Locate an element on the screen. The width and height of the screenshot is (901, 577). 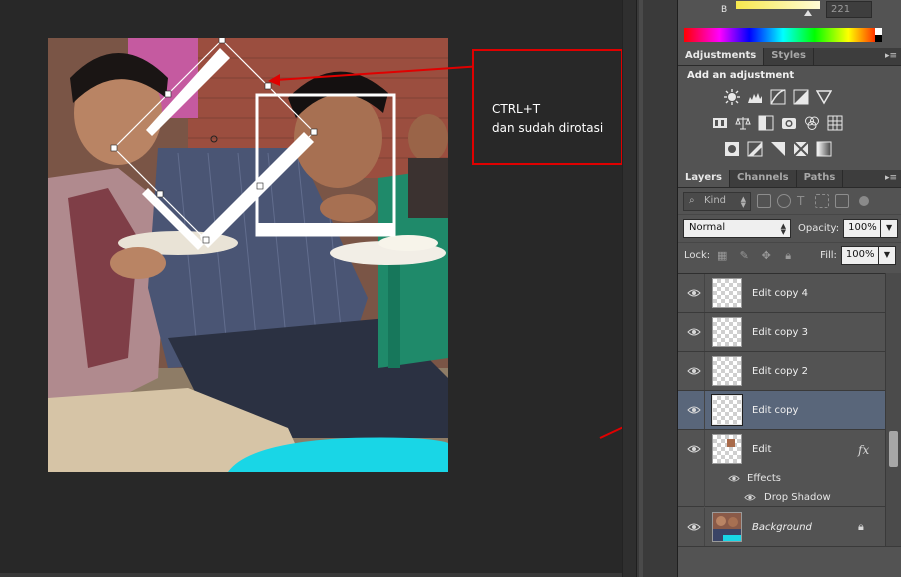
annotation-line-1: CTRL+T is located at coordinates (516, 109).